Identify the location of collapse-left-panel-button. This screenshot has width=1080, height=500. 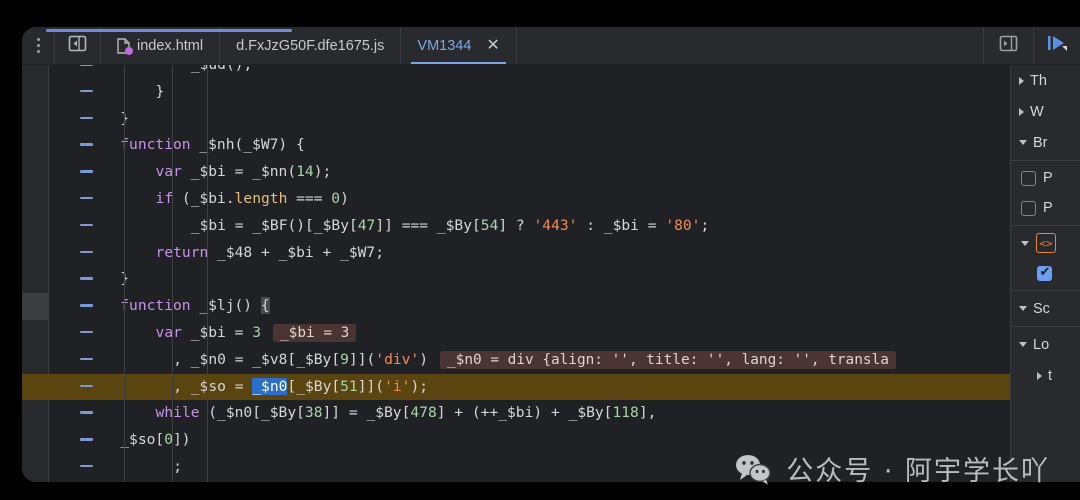
(78, 45).